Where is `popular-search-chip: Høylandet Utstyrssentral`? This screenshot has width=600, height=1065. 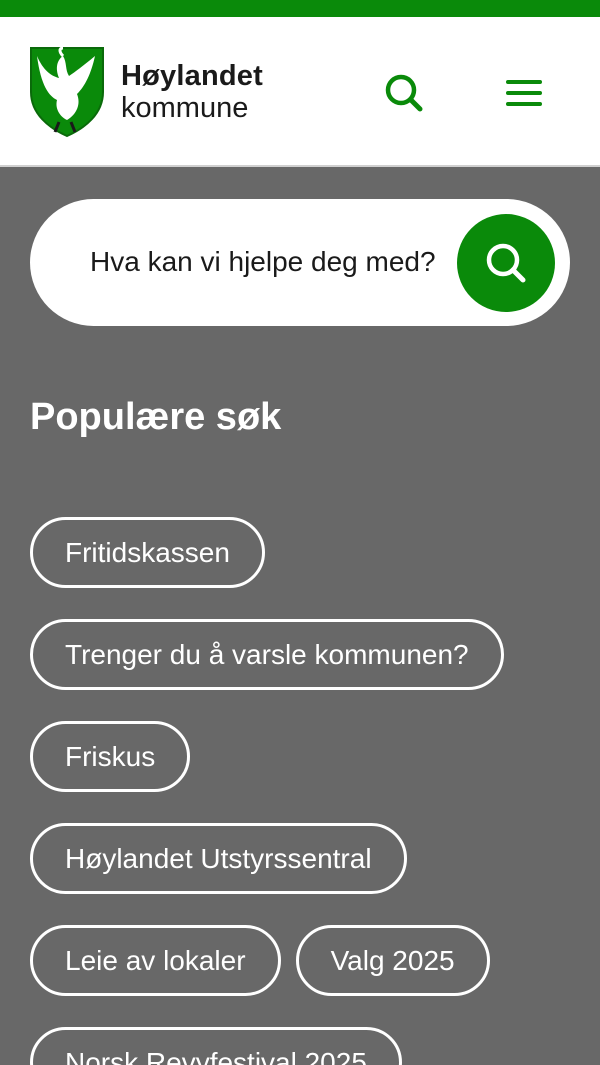
popular-search-chip: Høylandet Utstyrssentral is located at coordinates (218, 858).